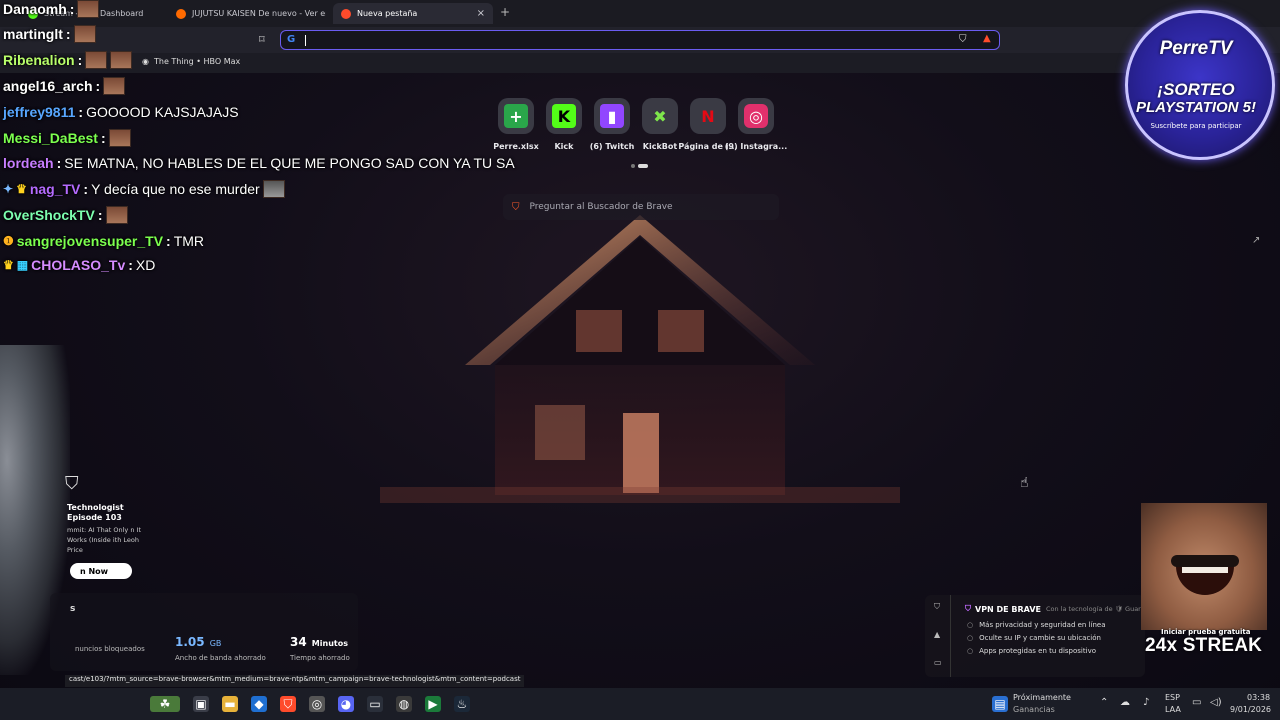 The height and width of the screenshot is (720, 1280). I want to click on clock-date: 9/01/2026, so click(1250, 709).